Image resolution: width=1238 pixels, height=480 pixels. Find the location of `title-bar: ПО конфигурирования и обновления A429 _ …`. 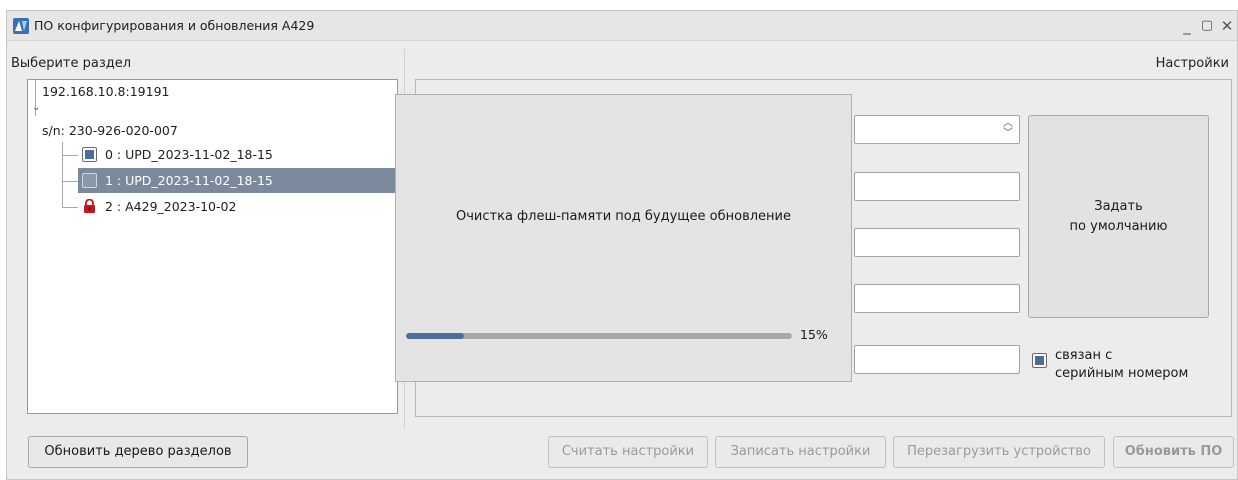

title-bar: ПО конфигурирования и обновления A429 _ … is located at coordinates (622, 26).